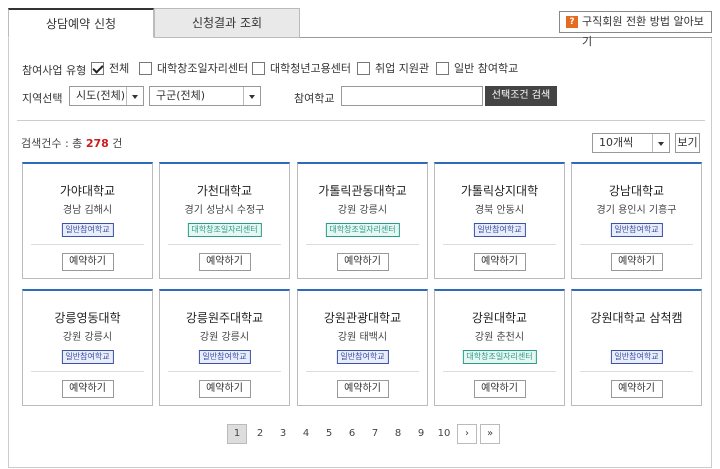  Describe the element at coordinates (362, 220) in the screenshot. I see `school-card: 가톨릭관동대학교강원 강릉시대학창조일자리센터예약하기` at that location.